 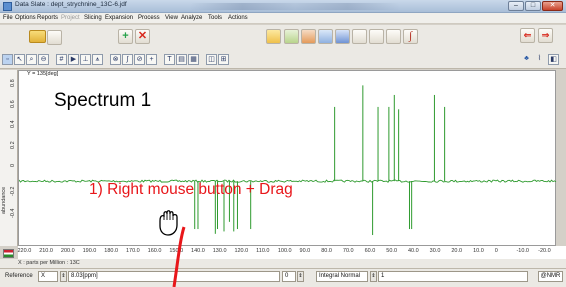 What do you see at coordinates (376, 36) in the screenshot?
I see `tool-icon` at bounding box center [376, 36].